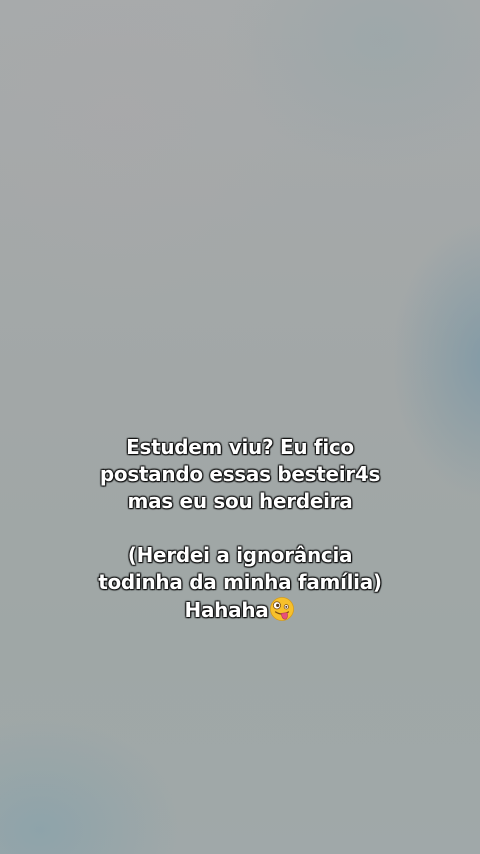  I want to click on caption-line-6-text: Hahaha, so click(226, 610).